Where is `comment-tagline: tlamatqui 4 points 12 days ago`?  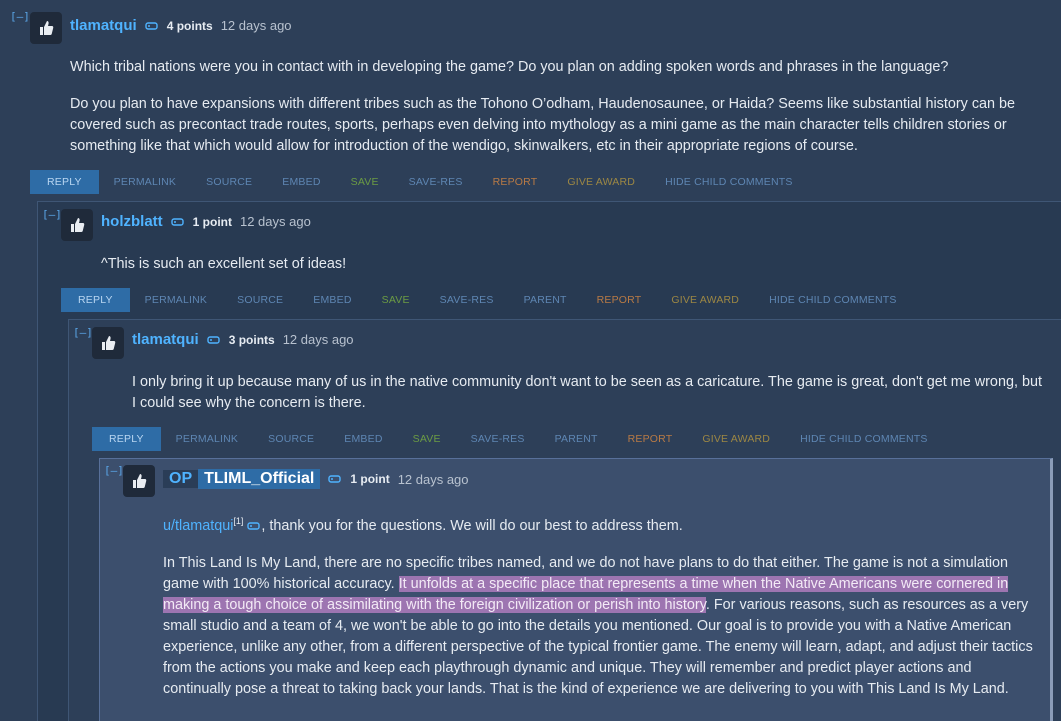 comment-tagline: tlamatqui 4 points 12 days ago is located at coordinates (181, 25).